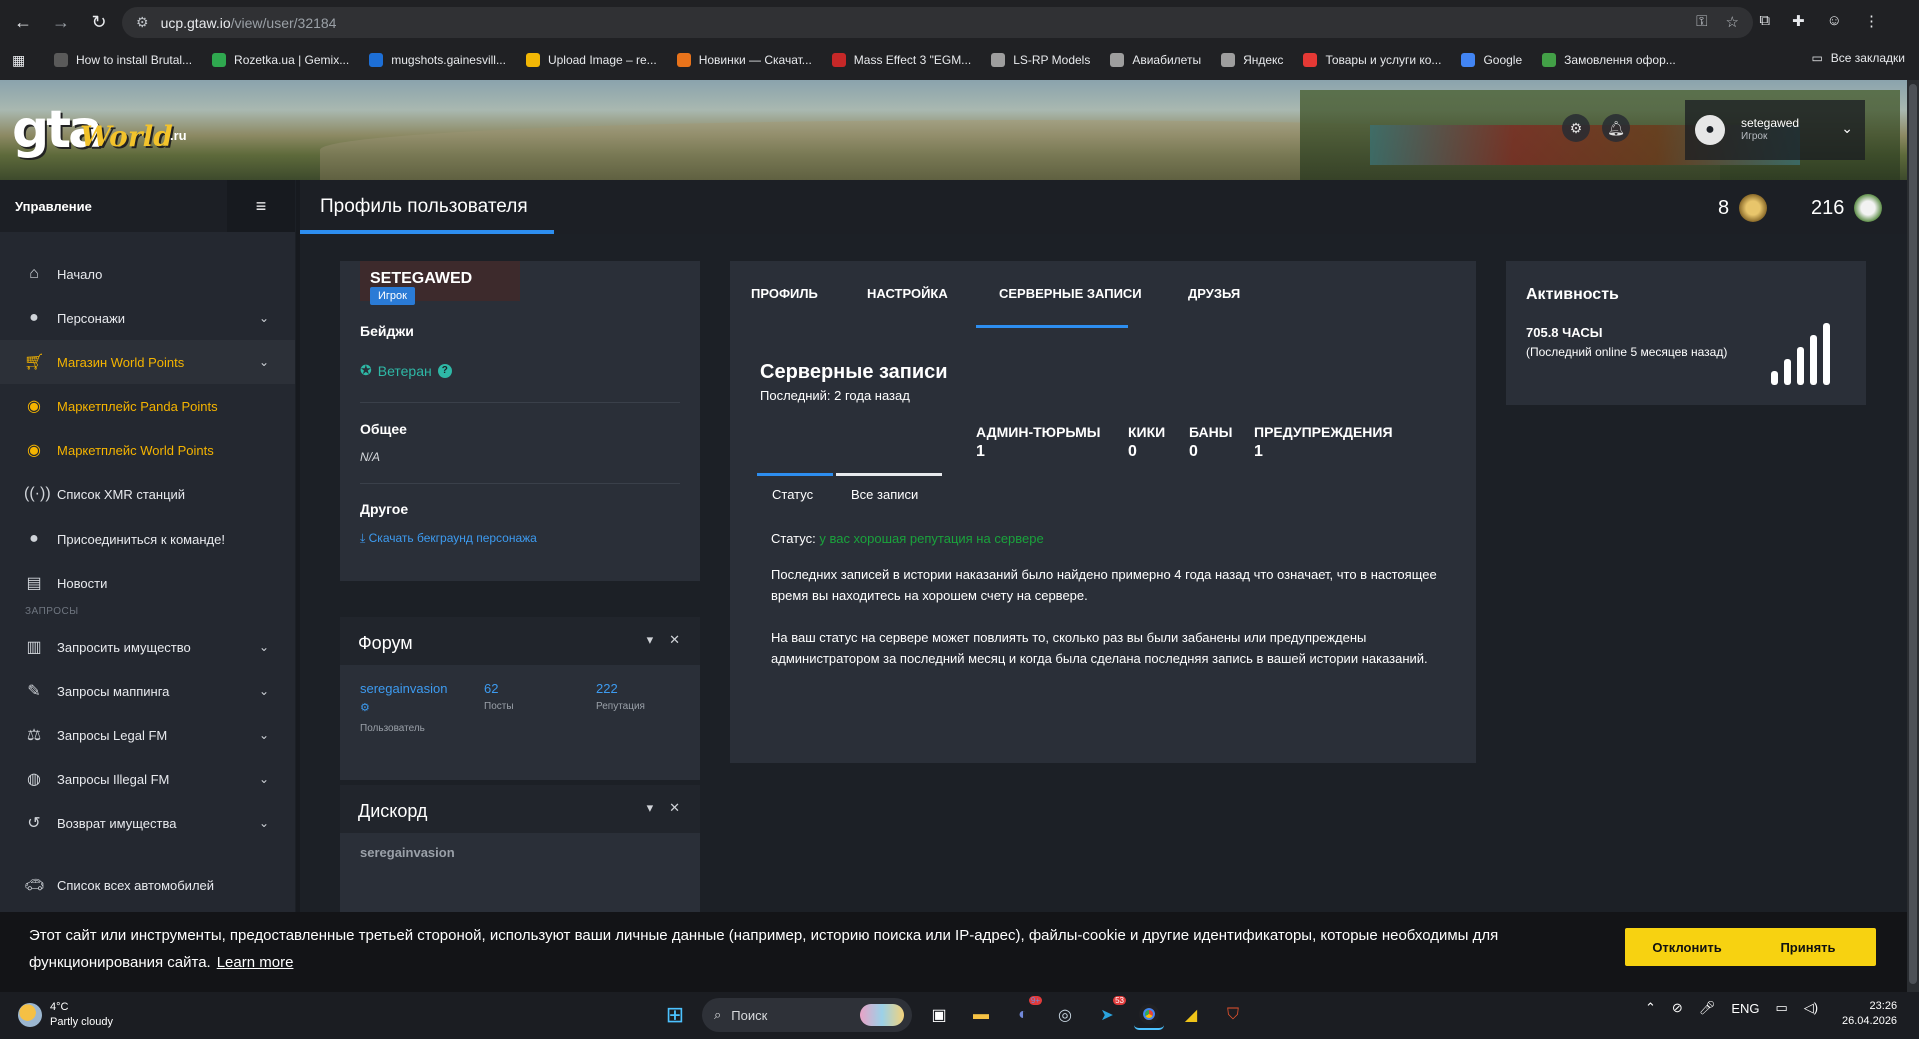 This screenshot has width=1919, height=1039. I want to click on url-text: ucp.gtaw.io/view/user/32184, so click(249, 23).